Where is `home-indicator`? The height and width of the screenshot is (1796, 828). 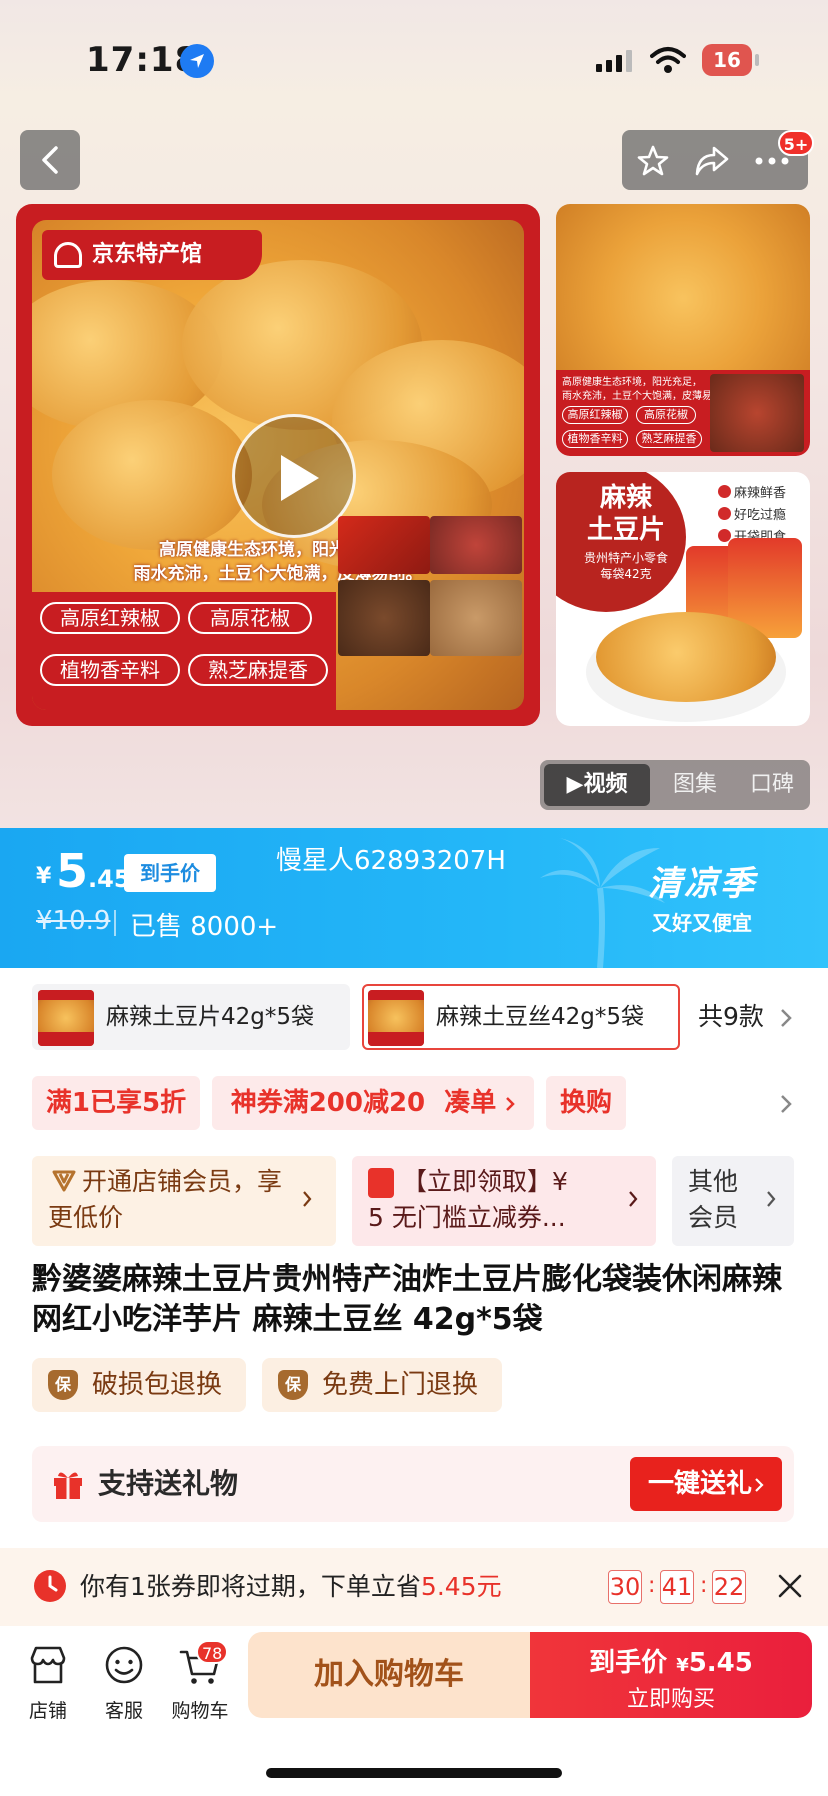
home-indicator is located at coordinates (414, 1773).